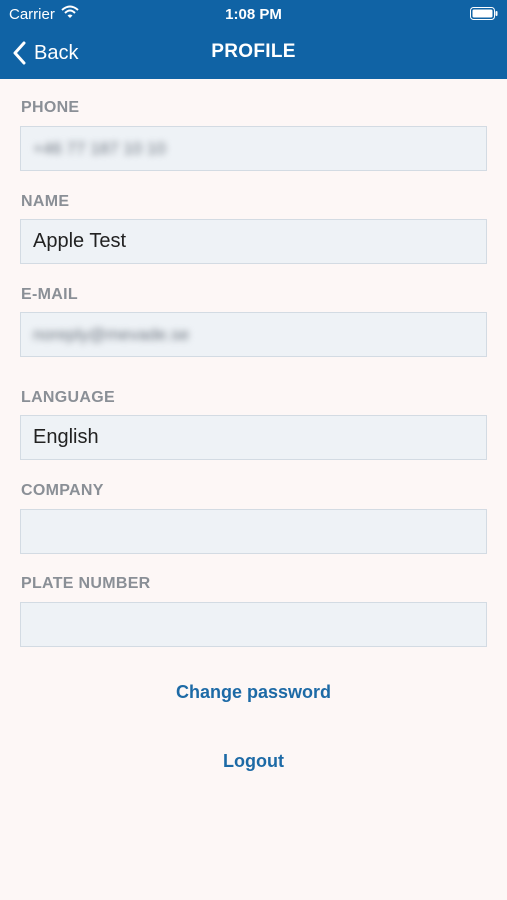 The image size is (507, 900). Describe the element at coordinates (253, 624) in the screenshot. I see `plate-number-field` at that location.